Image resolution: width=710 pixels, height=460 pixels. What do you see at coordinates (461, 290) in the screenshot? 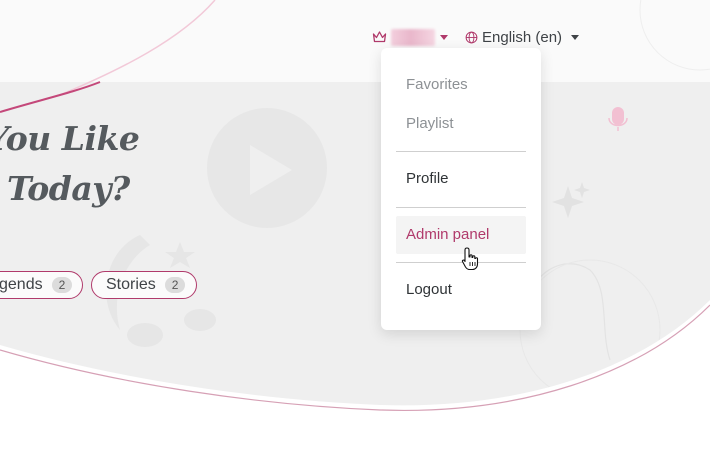
I see `menu-item-logout: Logout` at bounding box center [461, 290].